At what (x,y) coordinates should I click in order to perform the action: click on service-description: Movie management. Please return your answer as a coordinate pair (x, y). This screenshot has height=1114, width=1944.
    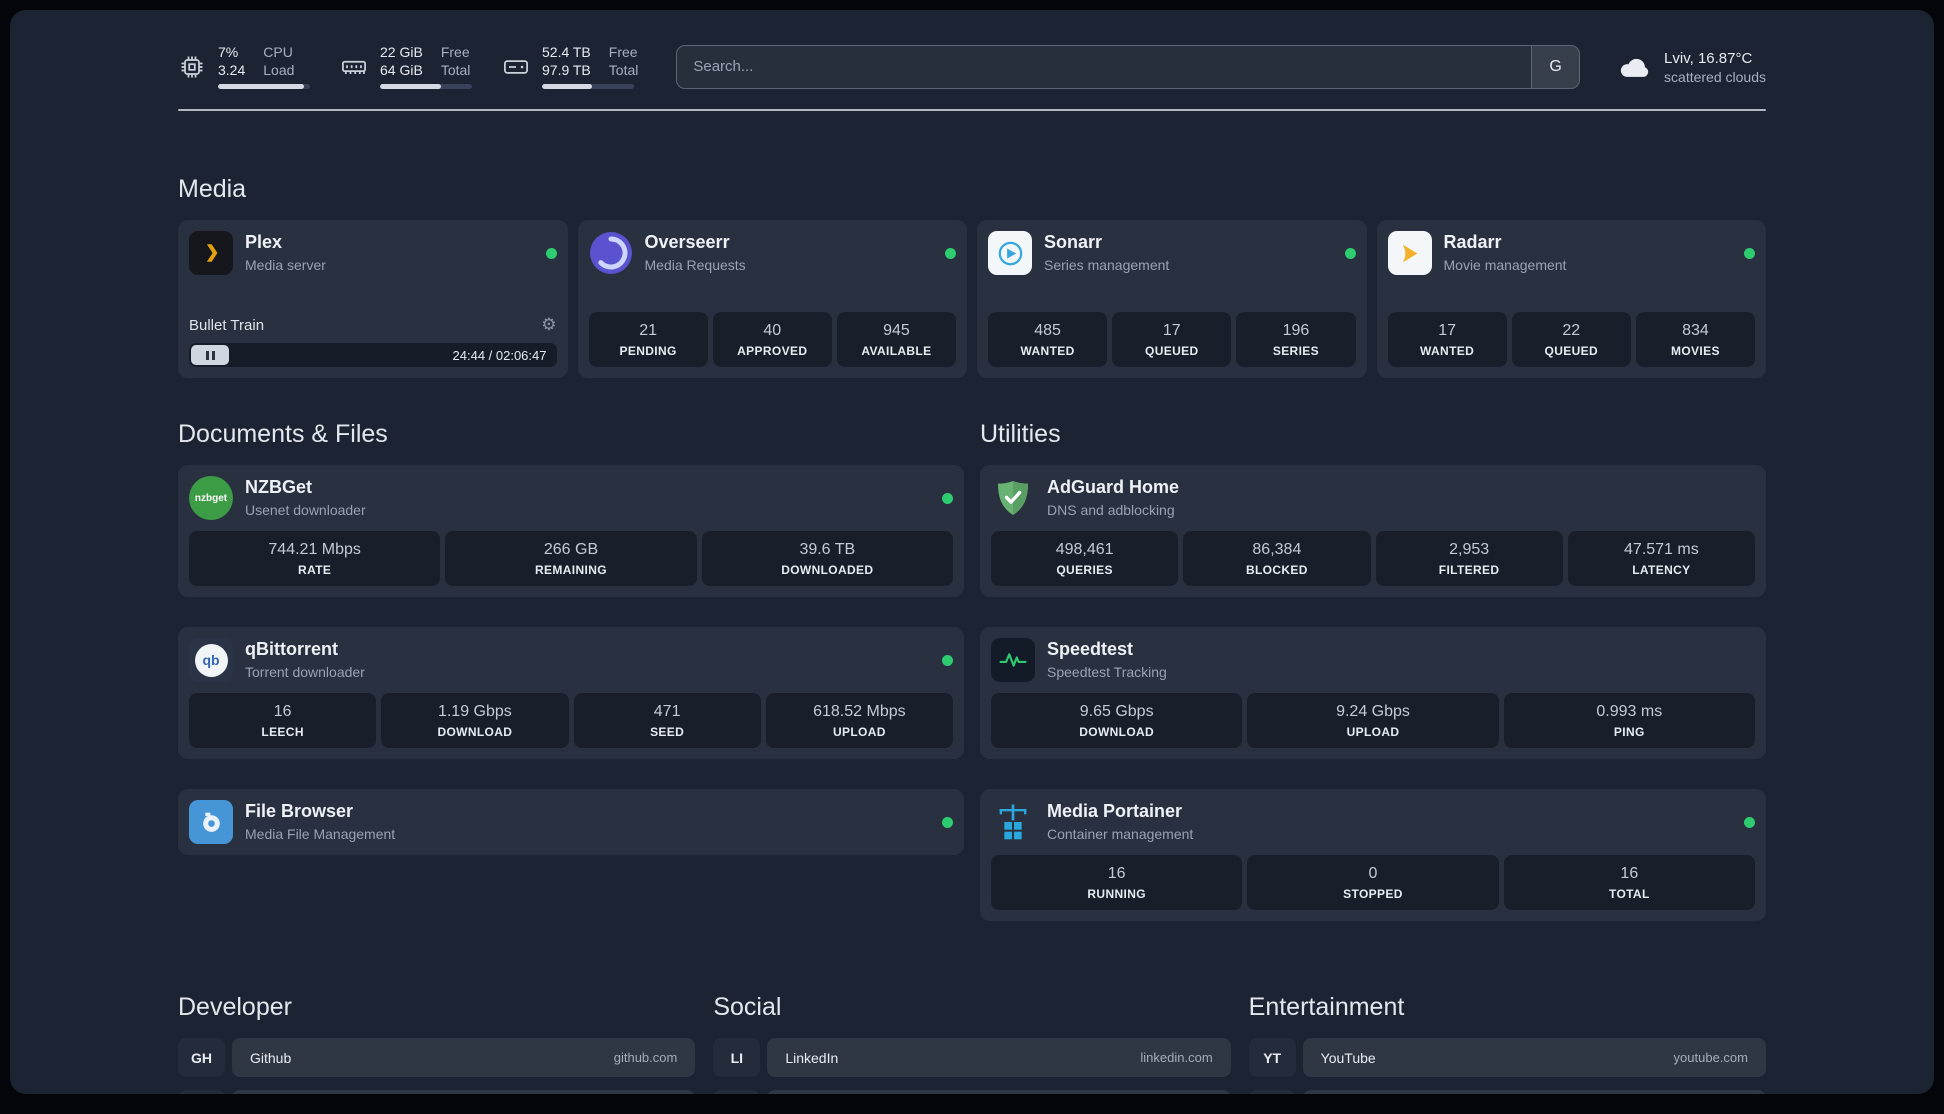
    Looking at the image, I should click on (1505, 264).